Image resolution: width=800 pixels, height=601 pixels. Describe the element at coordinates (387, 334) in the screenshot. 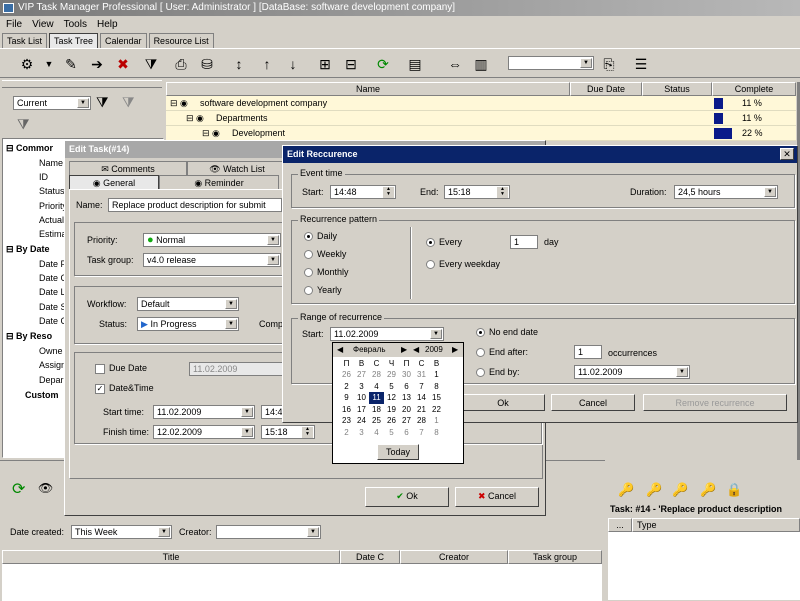

I see `range-start-select: 11.02.2009 ▼` at that location.